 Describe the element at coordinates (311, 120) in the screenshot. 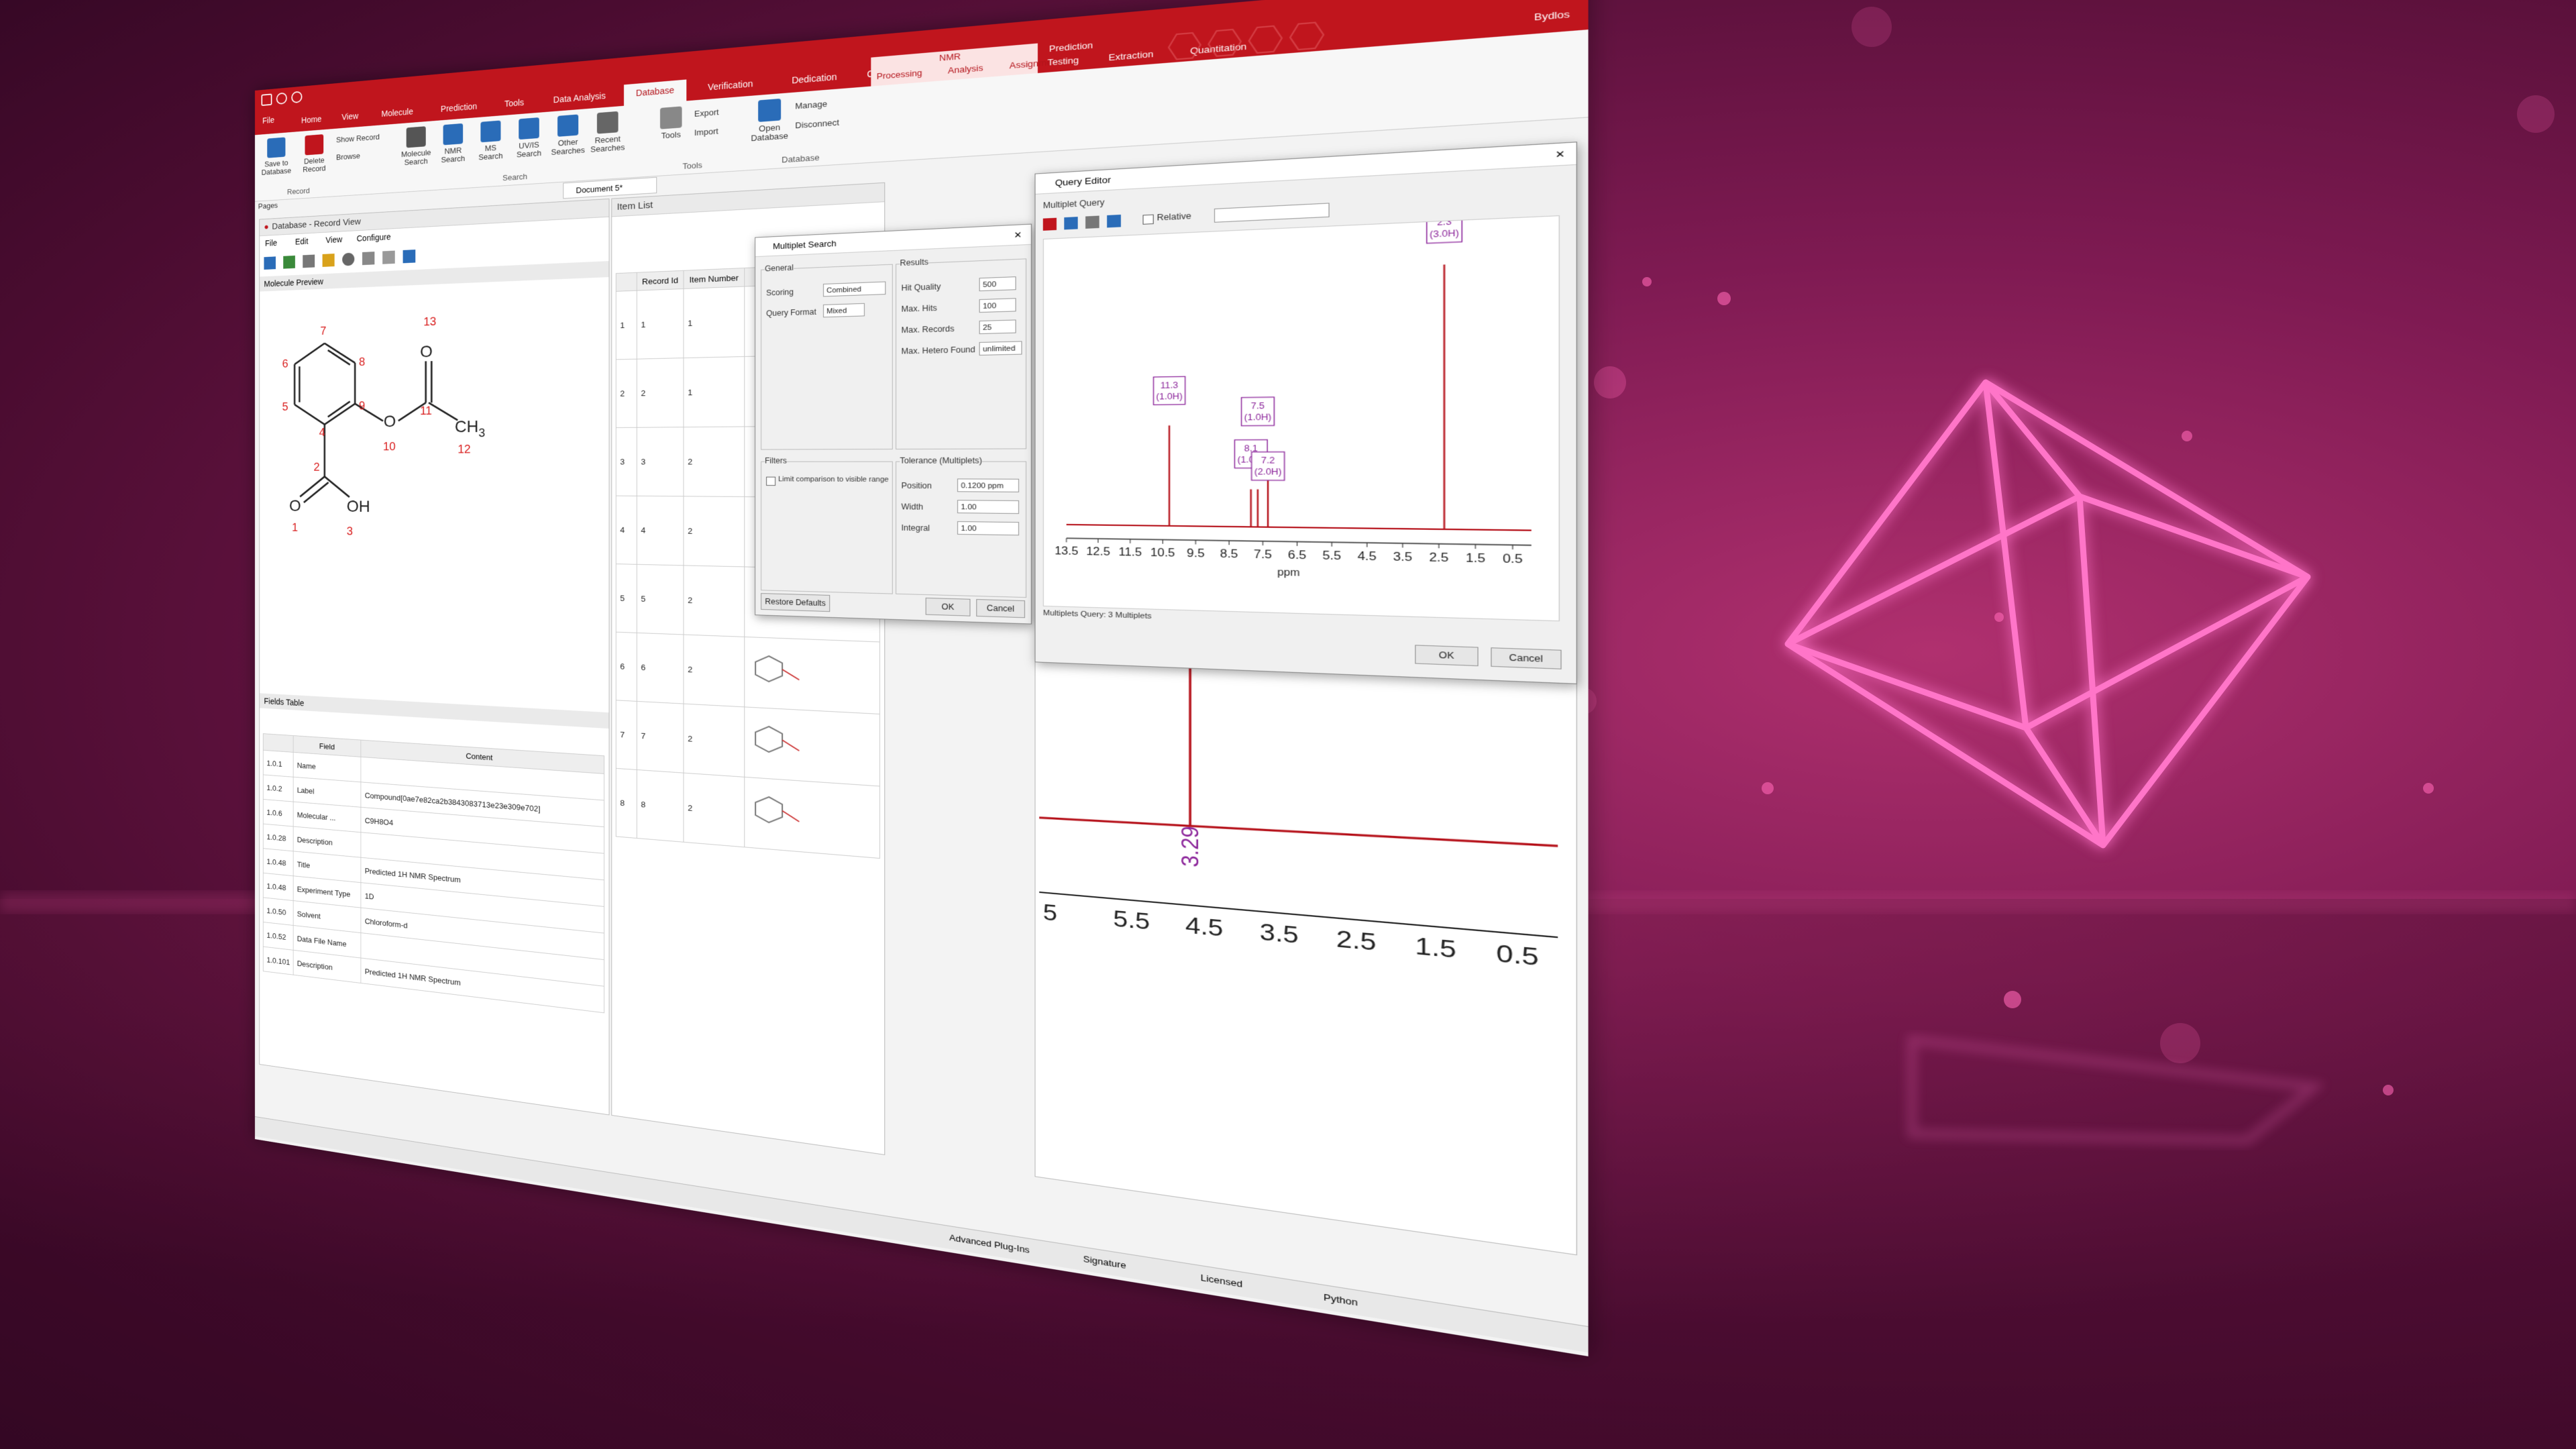

I see `tab-home: Home` at that location.